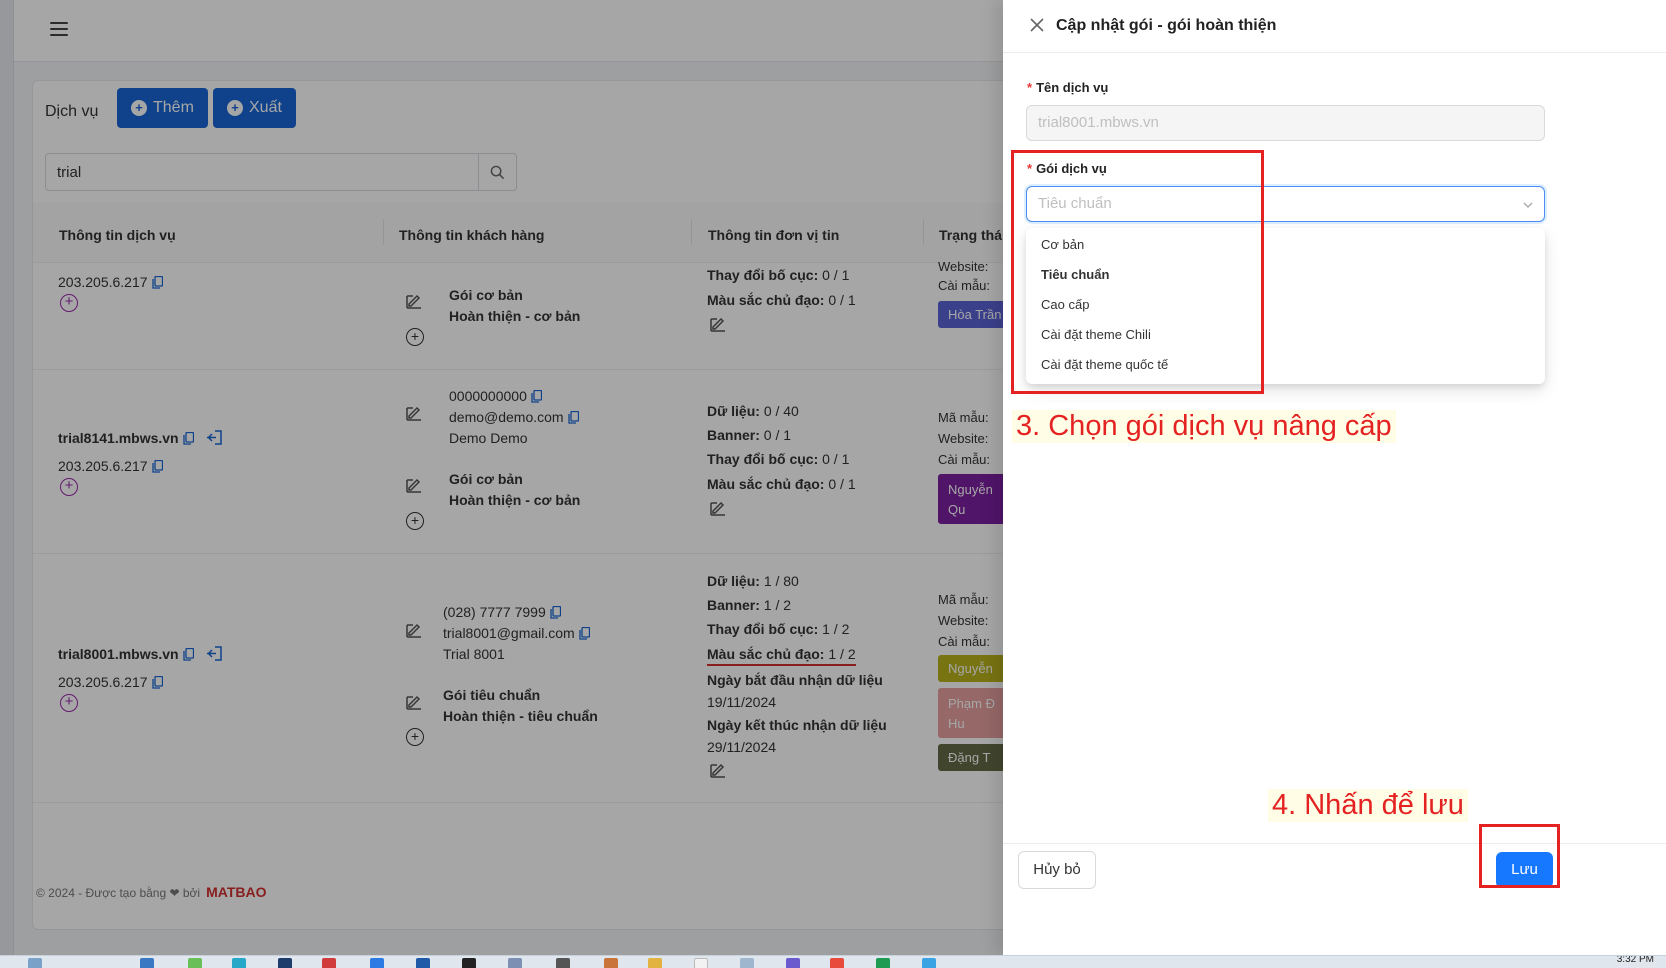 The width and height of the screenshot is (1666, 968). Describe the element at coordinates (1334, 26) in the screenshot. I see `drawer-header: Cập nhật gói - gói hoàn thiện` at that location.